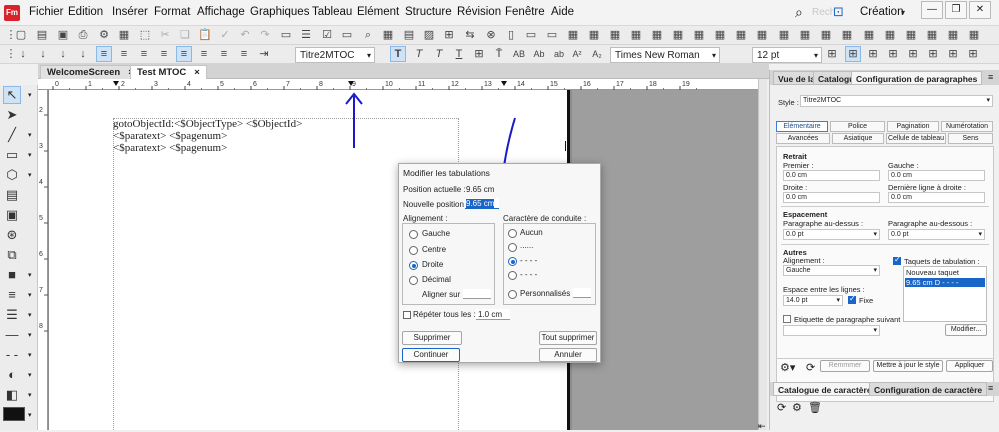  What do you see at coordinates (762, 35) in the screenshot?
I see `layout-icon-10: ▦` at bounding box center [762, 35].